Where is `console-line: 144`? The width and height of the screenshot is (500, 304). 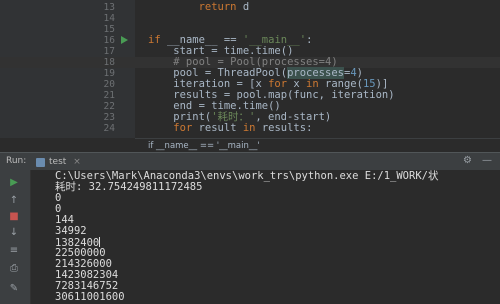
console-line: 144 is located at coordinates (64, 220).